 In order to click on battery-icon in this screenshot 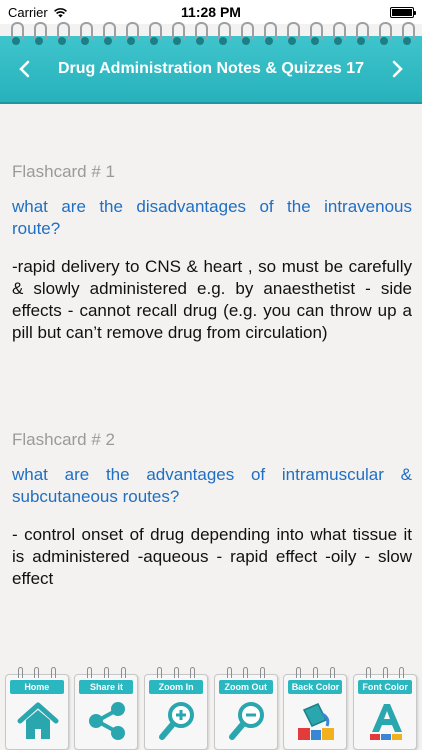, I will do `click(403, 12)`.